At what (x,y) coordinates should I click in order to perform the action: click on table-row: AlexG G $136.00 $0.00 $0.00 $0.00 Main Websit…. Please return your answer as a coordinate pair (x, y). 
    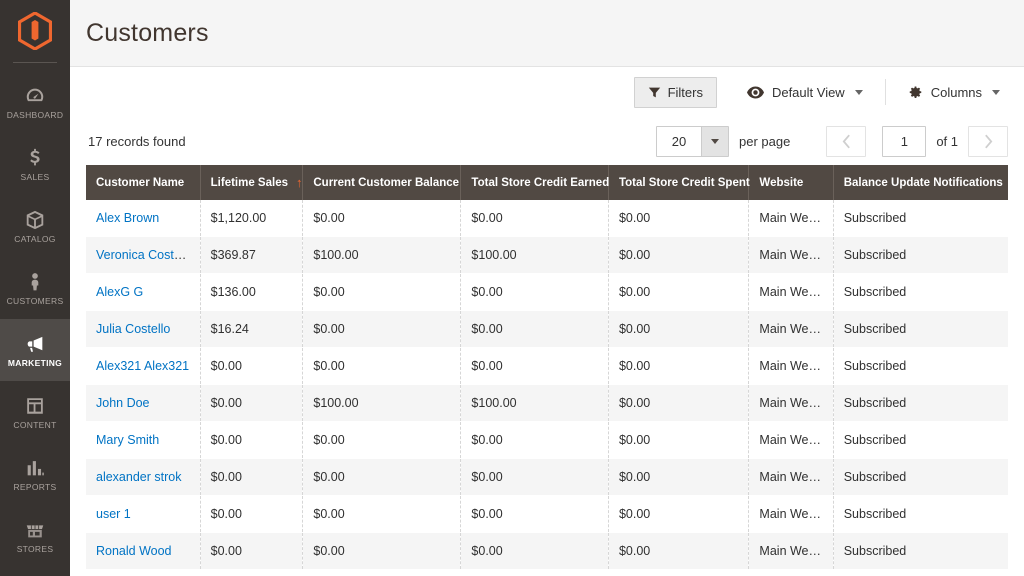
    Looking at the image, I should click on (547, 292).